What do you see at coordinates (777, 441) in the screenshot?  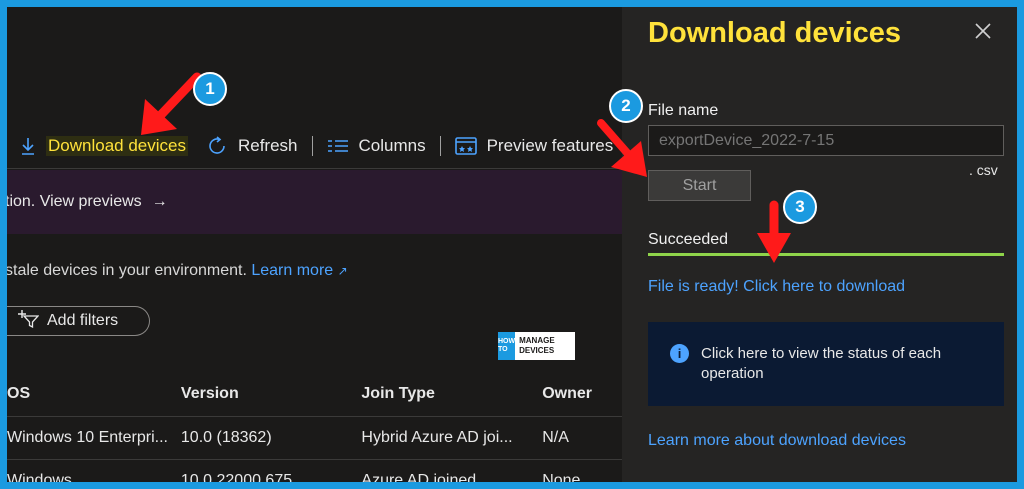 I see `learn-more-download-link: Learn more about download devices` at bounding box center [777, 441].